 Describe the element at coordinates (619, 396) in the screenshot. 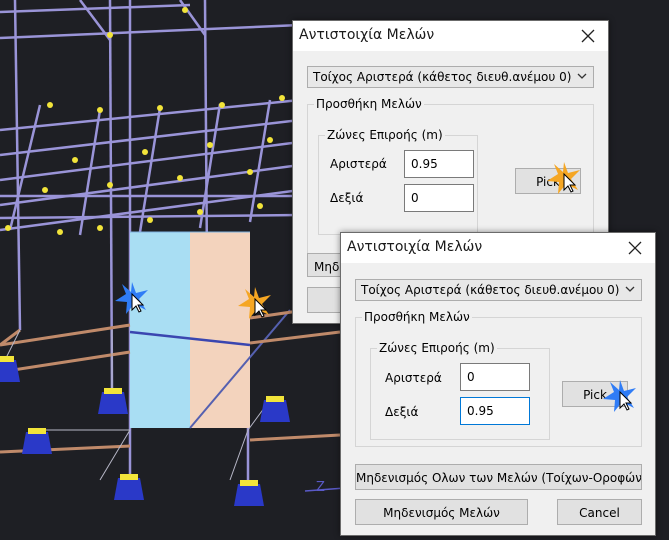

I see `click-burst-blue-icon` at that location.